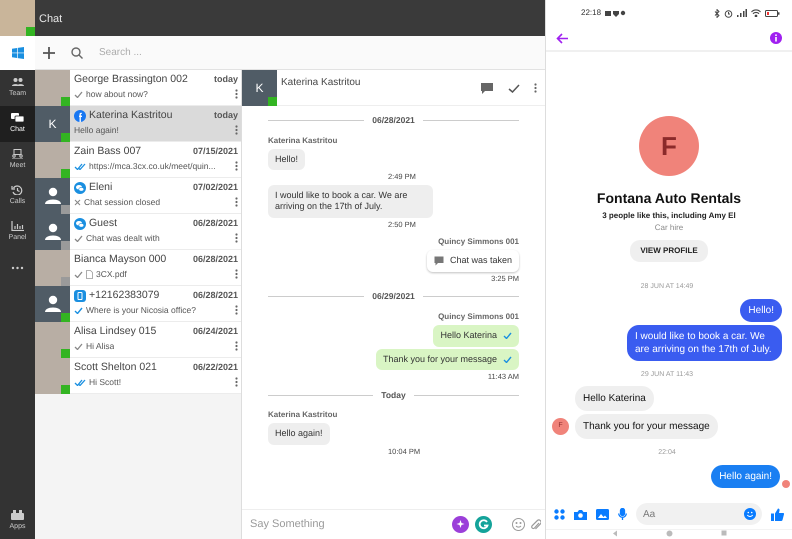  What do you see at coordinates (138, 124) in the screenshot?
I see `contact-row: K Katerina Kastritou today Hello again!` at bounding box center [138, 124].